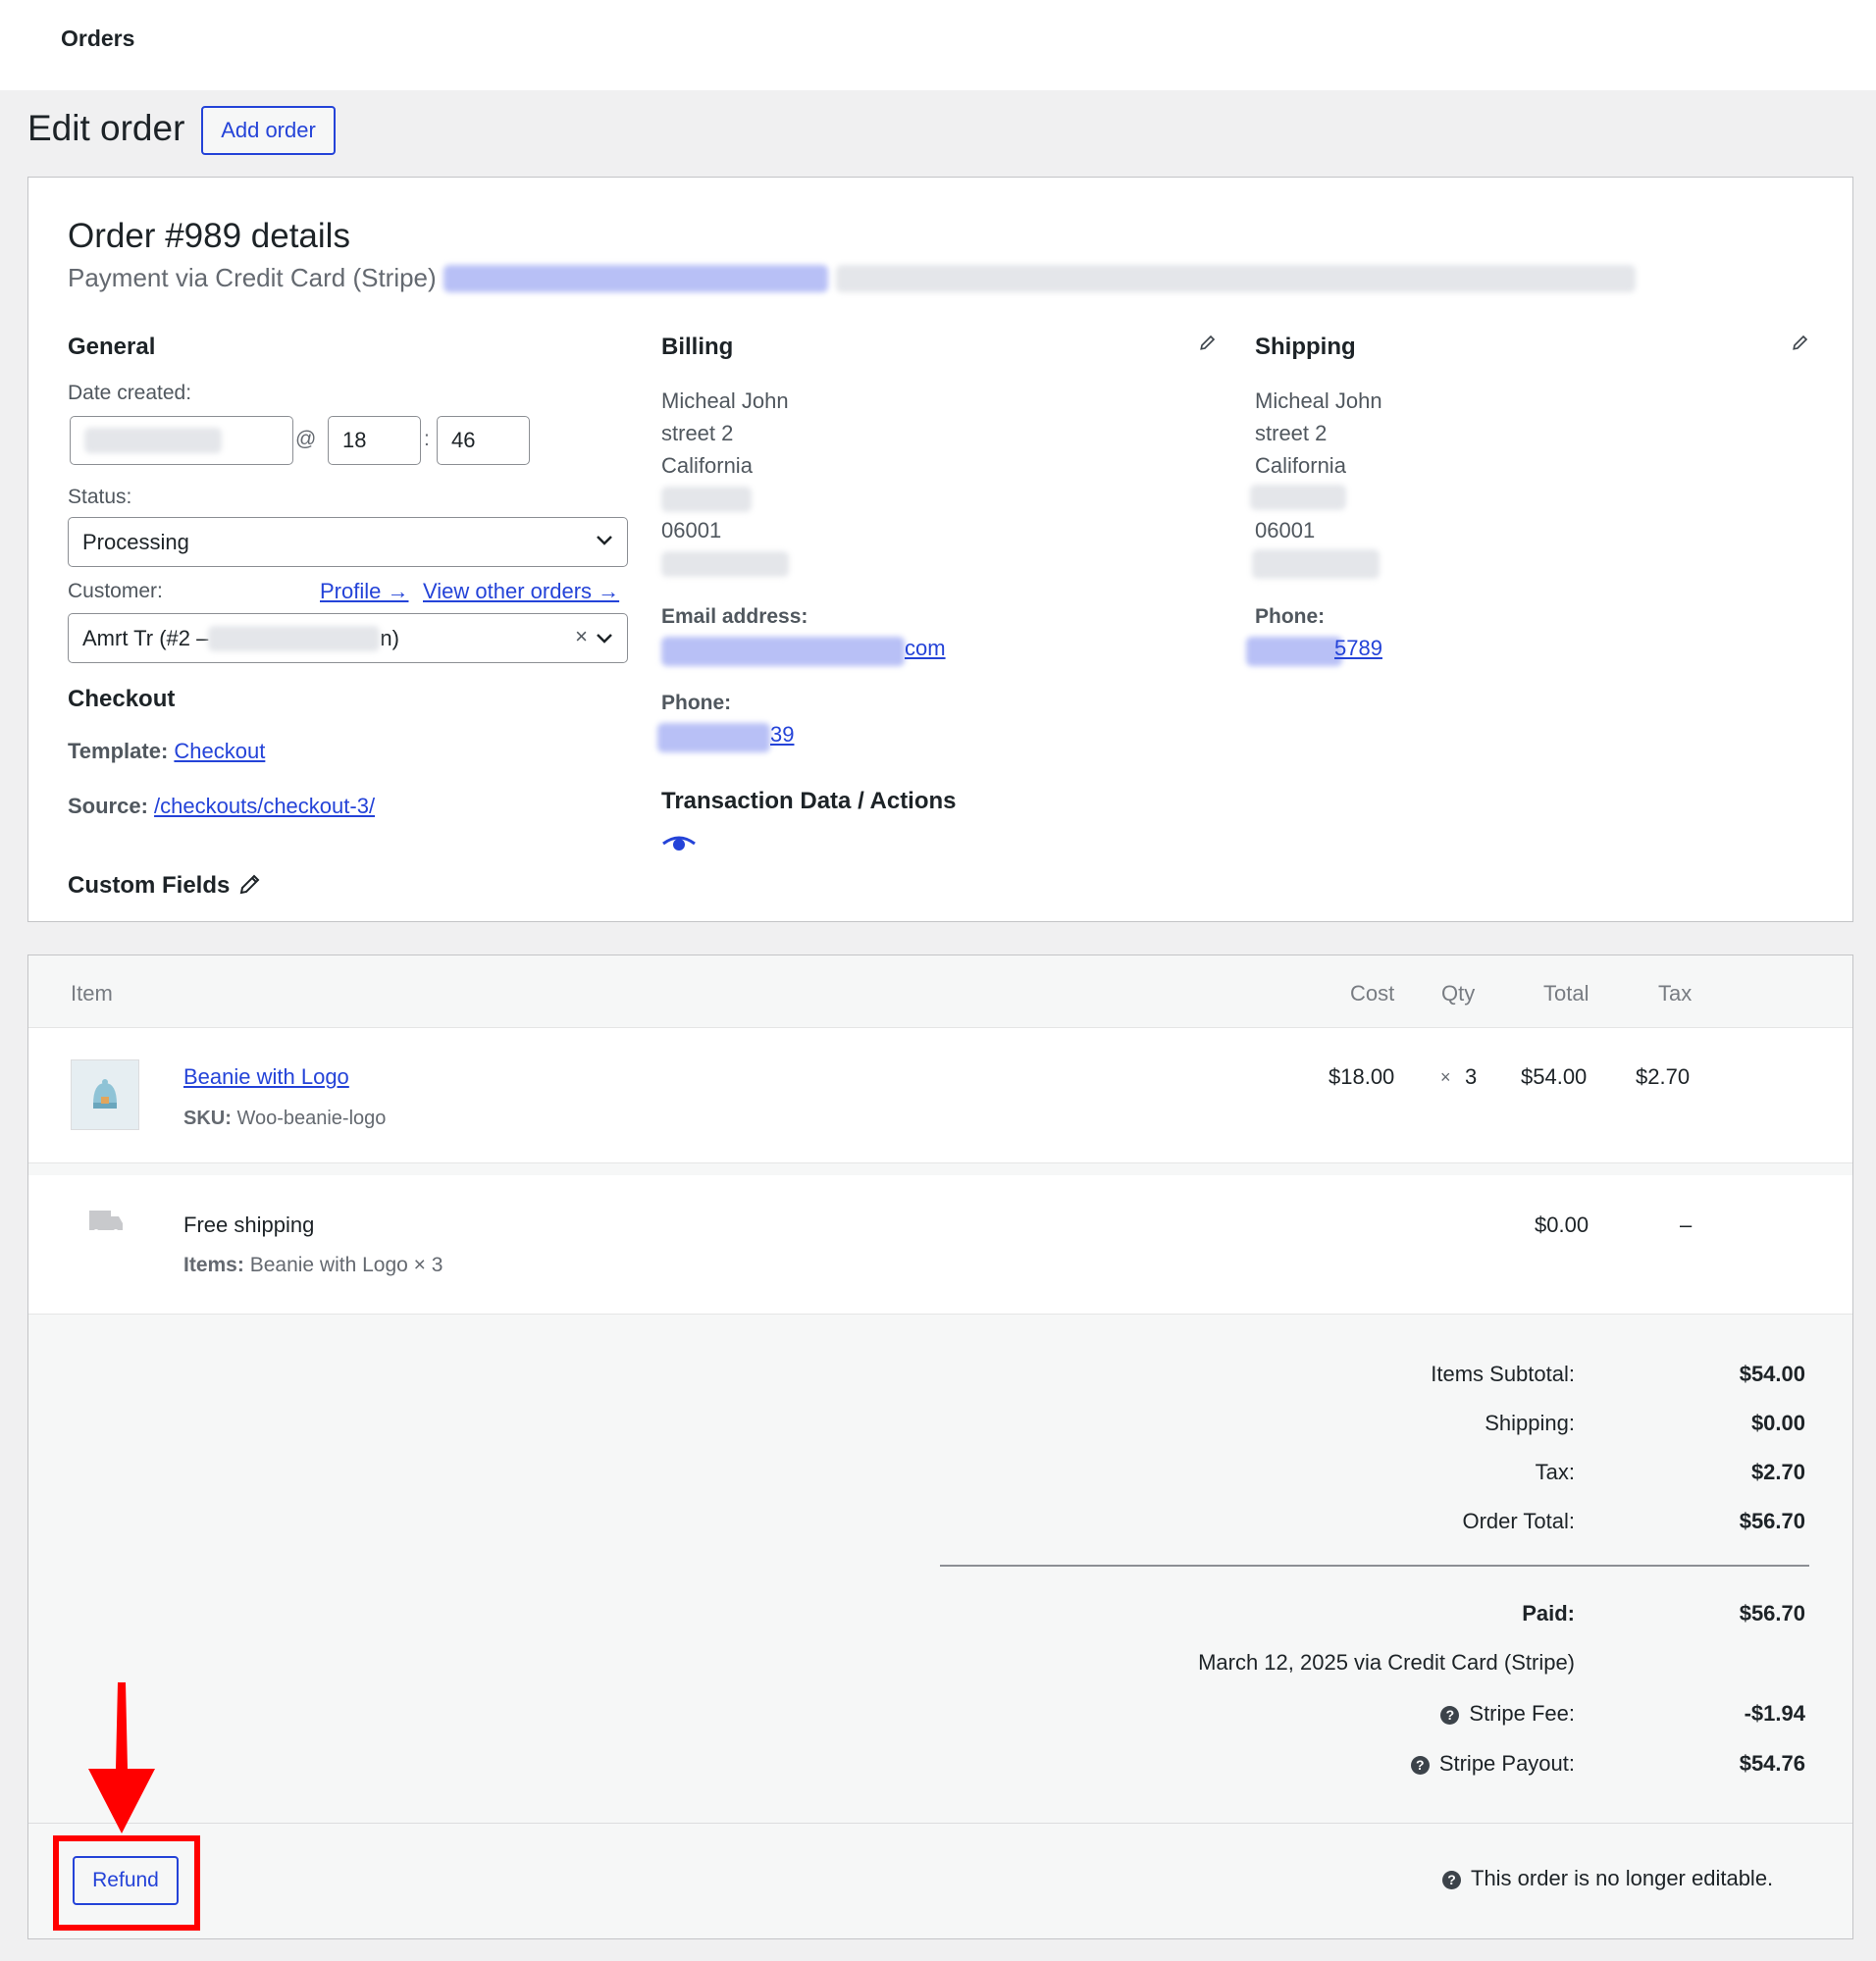 Image resolution: width=1876 pixels, height=1961 pixels. Describe the element at coordinates (940, 1245) in the screenshot. I see `shipping-line-row` at that location.